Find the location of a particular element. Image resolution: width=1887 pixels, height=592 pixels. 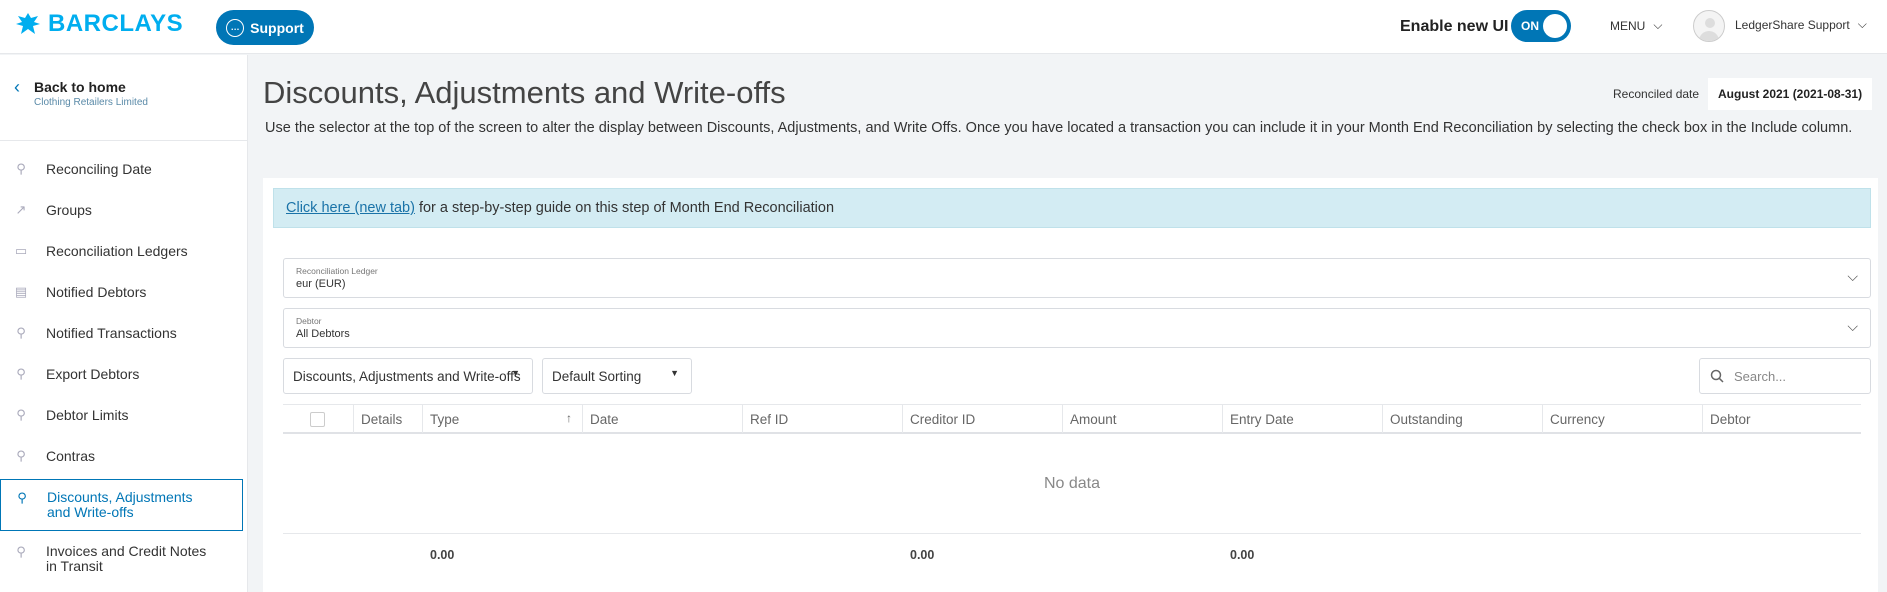

sidebar-item-discounts-adjustments-write-offs: ⚲ Discounts, Adjustments and Write-offs is located at coordinates (121, 505).